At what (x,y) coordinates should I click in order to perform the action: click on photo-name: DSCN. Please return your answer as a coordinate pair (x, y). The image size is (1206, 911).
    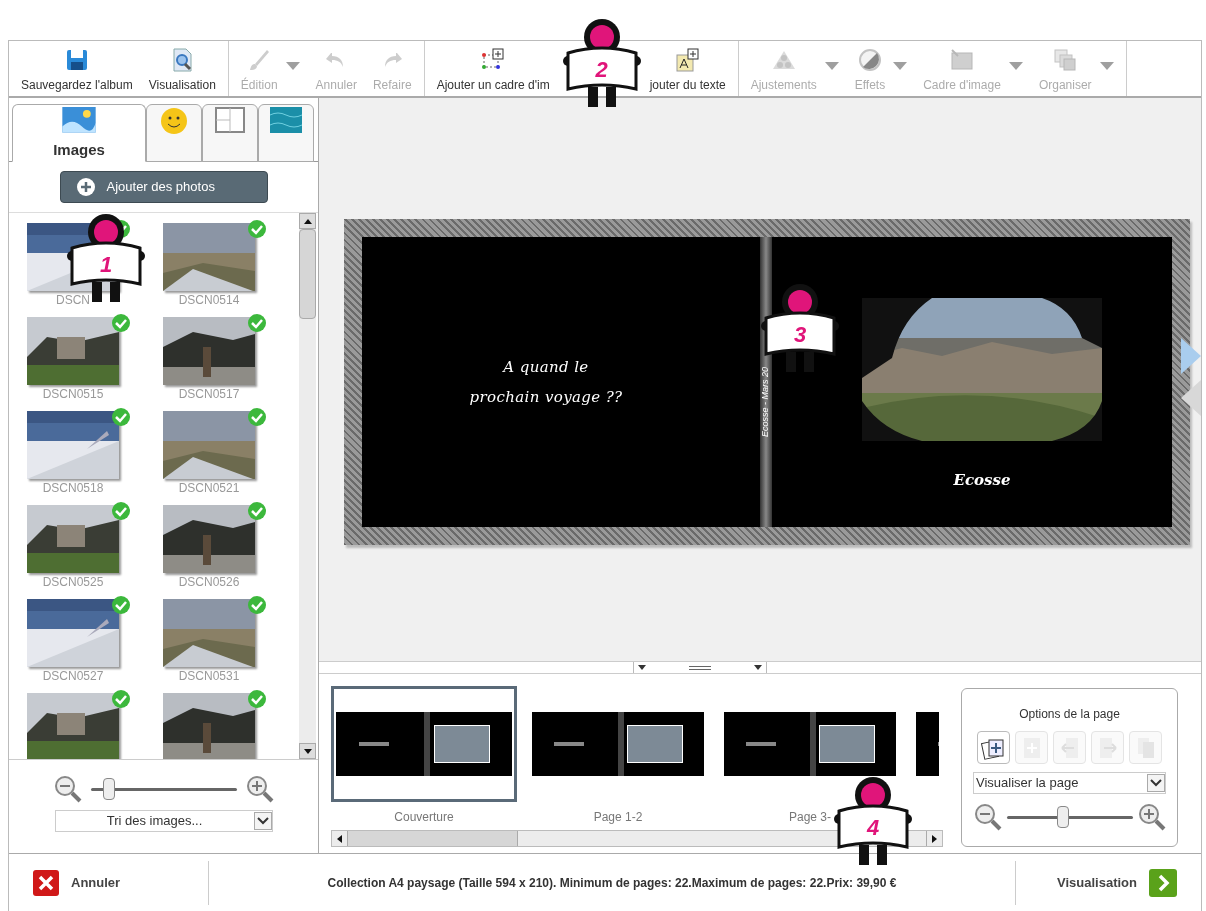
    Looking at the image, I should click on (73, 300).